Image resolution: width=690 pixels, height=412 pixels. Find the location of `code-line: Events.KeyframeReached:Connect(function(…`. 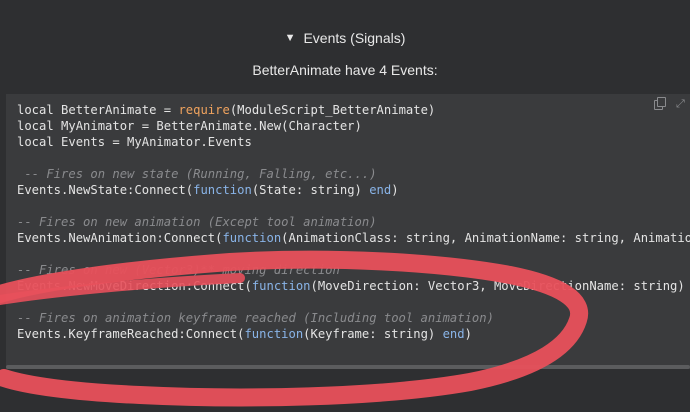

code-line: Events.KeyframeReached:Connect(function(… is located at coordinates (353, 334).